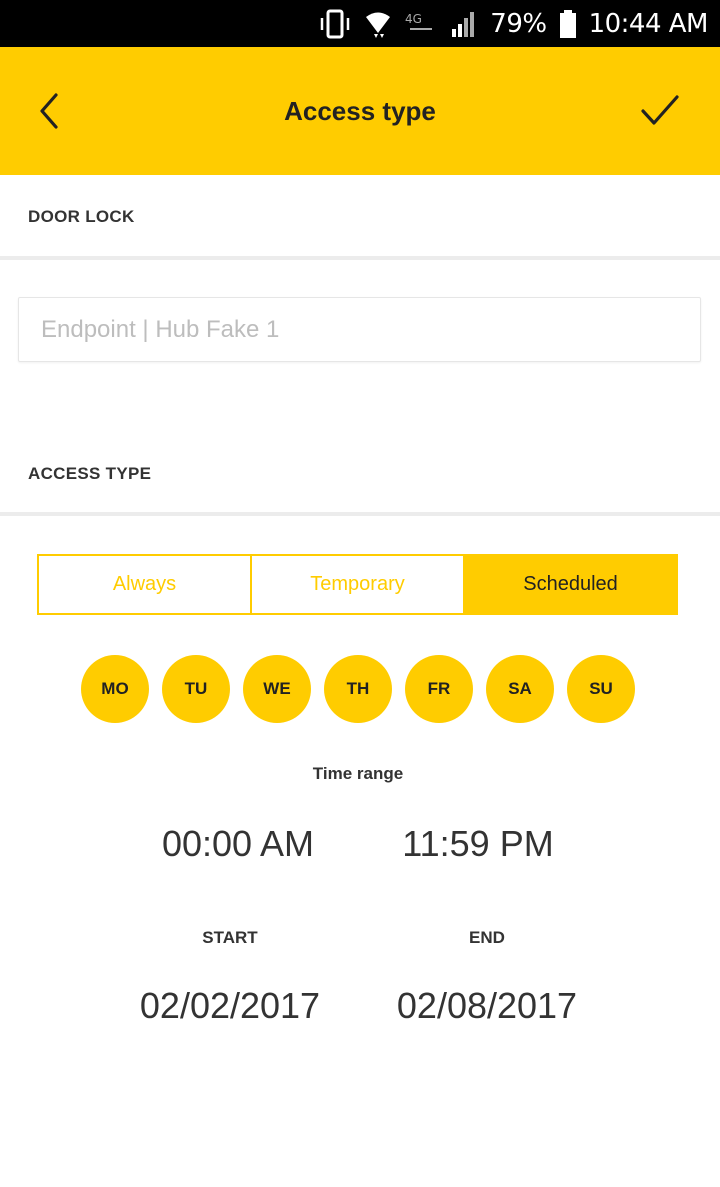  I want to click on endpoint-field: Endpoint | Hub Fake 1, so click(359, 329).